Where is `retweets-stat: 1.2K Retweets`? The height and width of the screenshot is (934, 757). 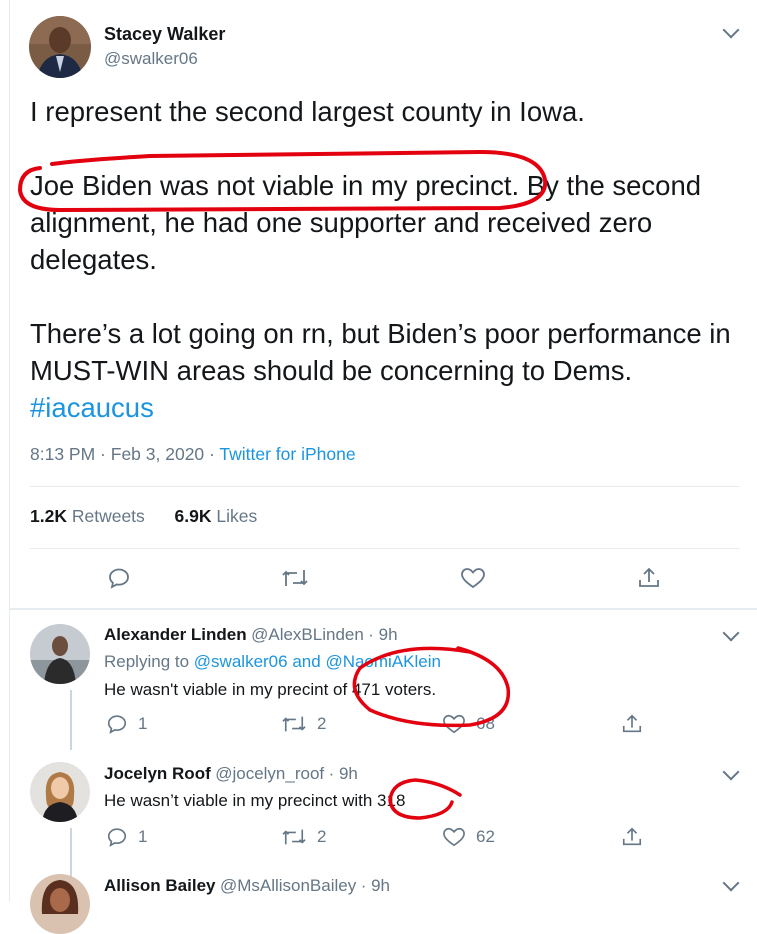 retweets-stat: 1.2K Retweets is located at coordinates (87, 516).